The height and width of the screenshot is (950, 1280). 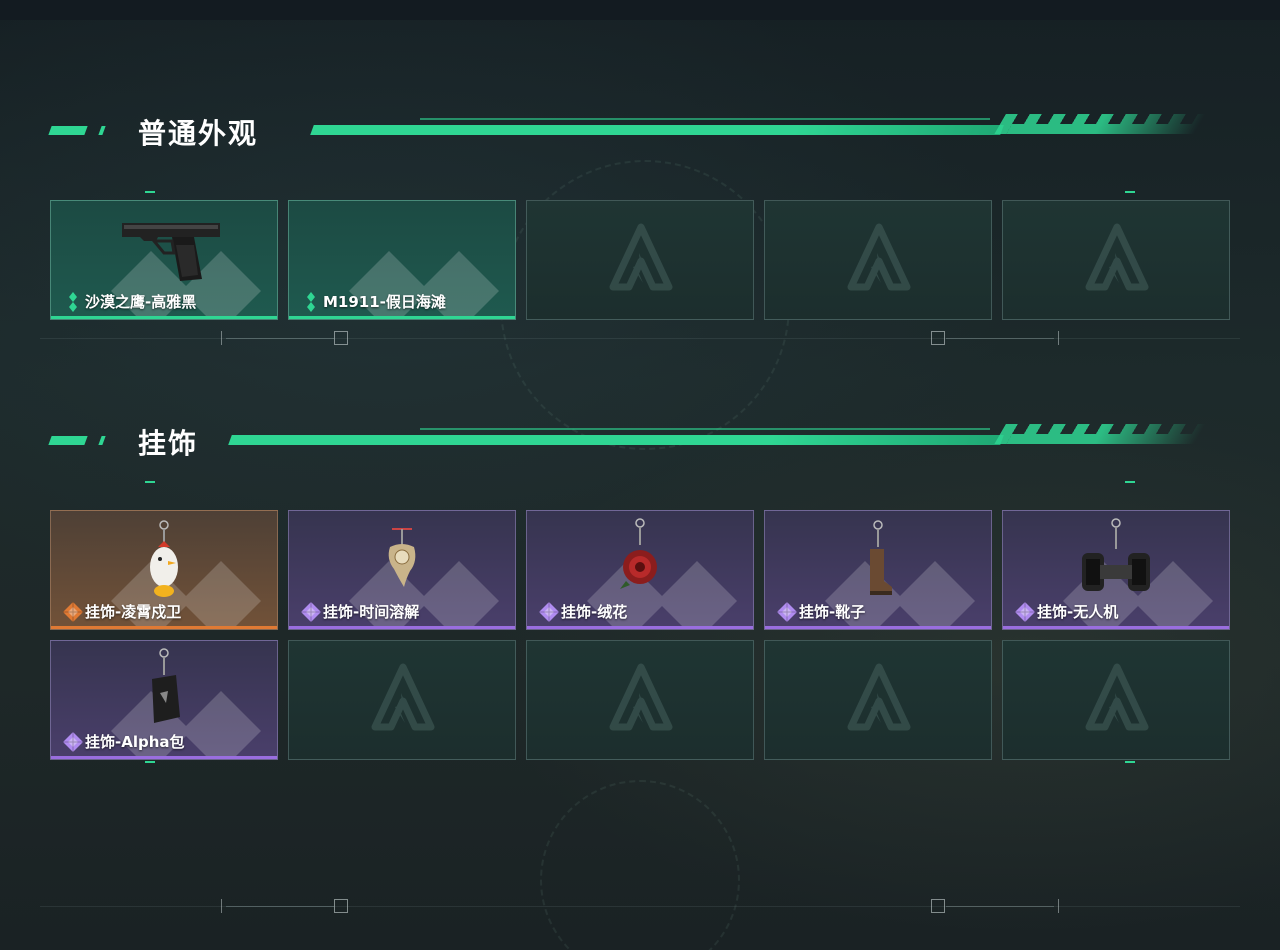 I want to click on item-name: 沙漠之鹰-高雅黑, so click(x=141, y=302).